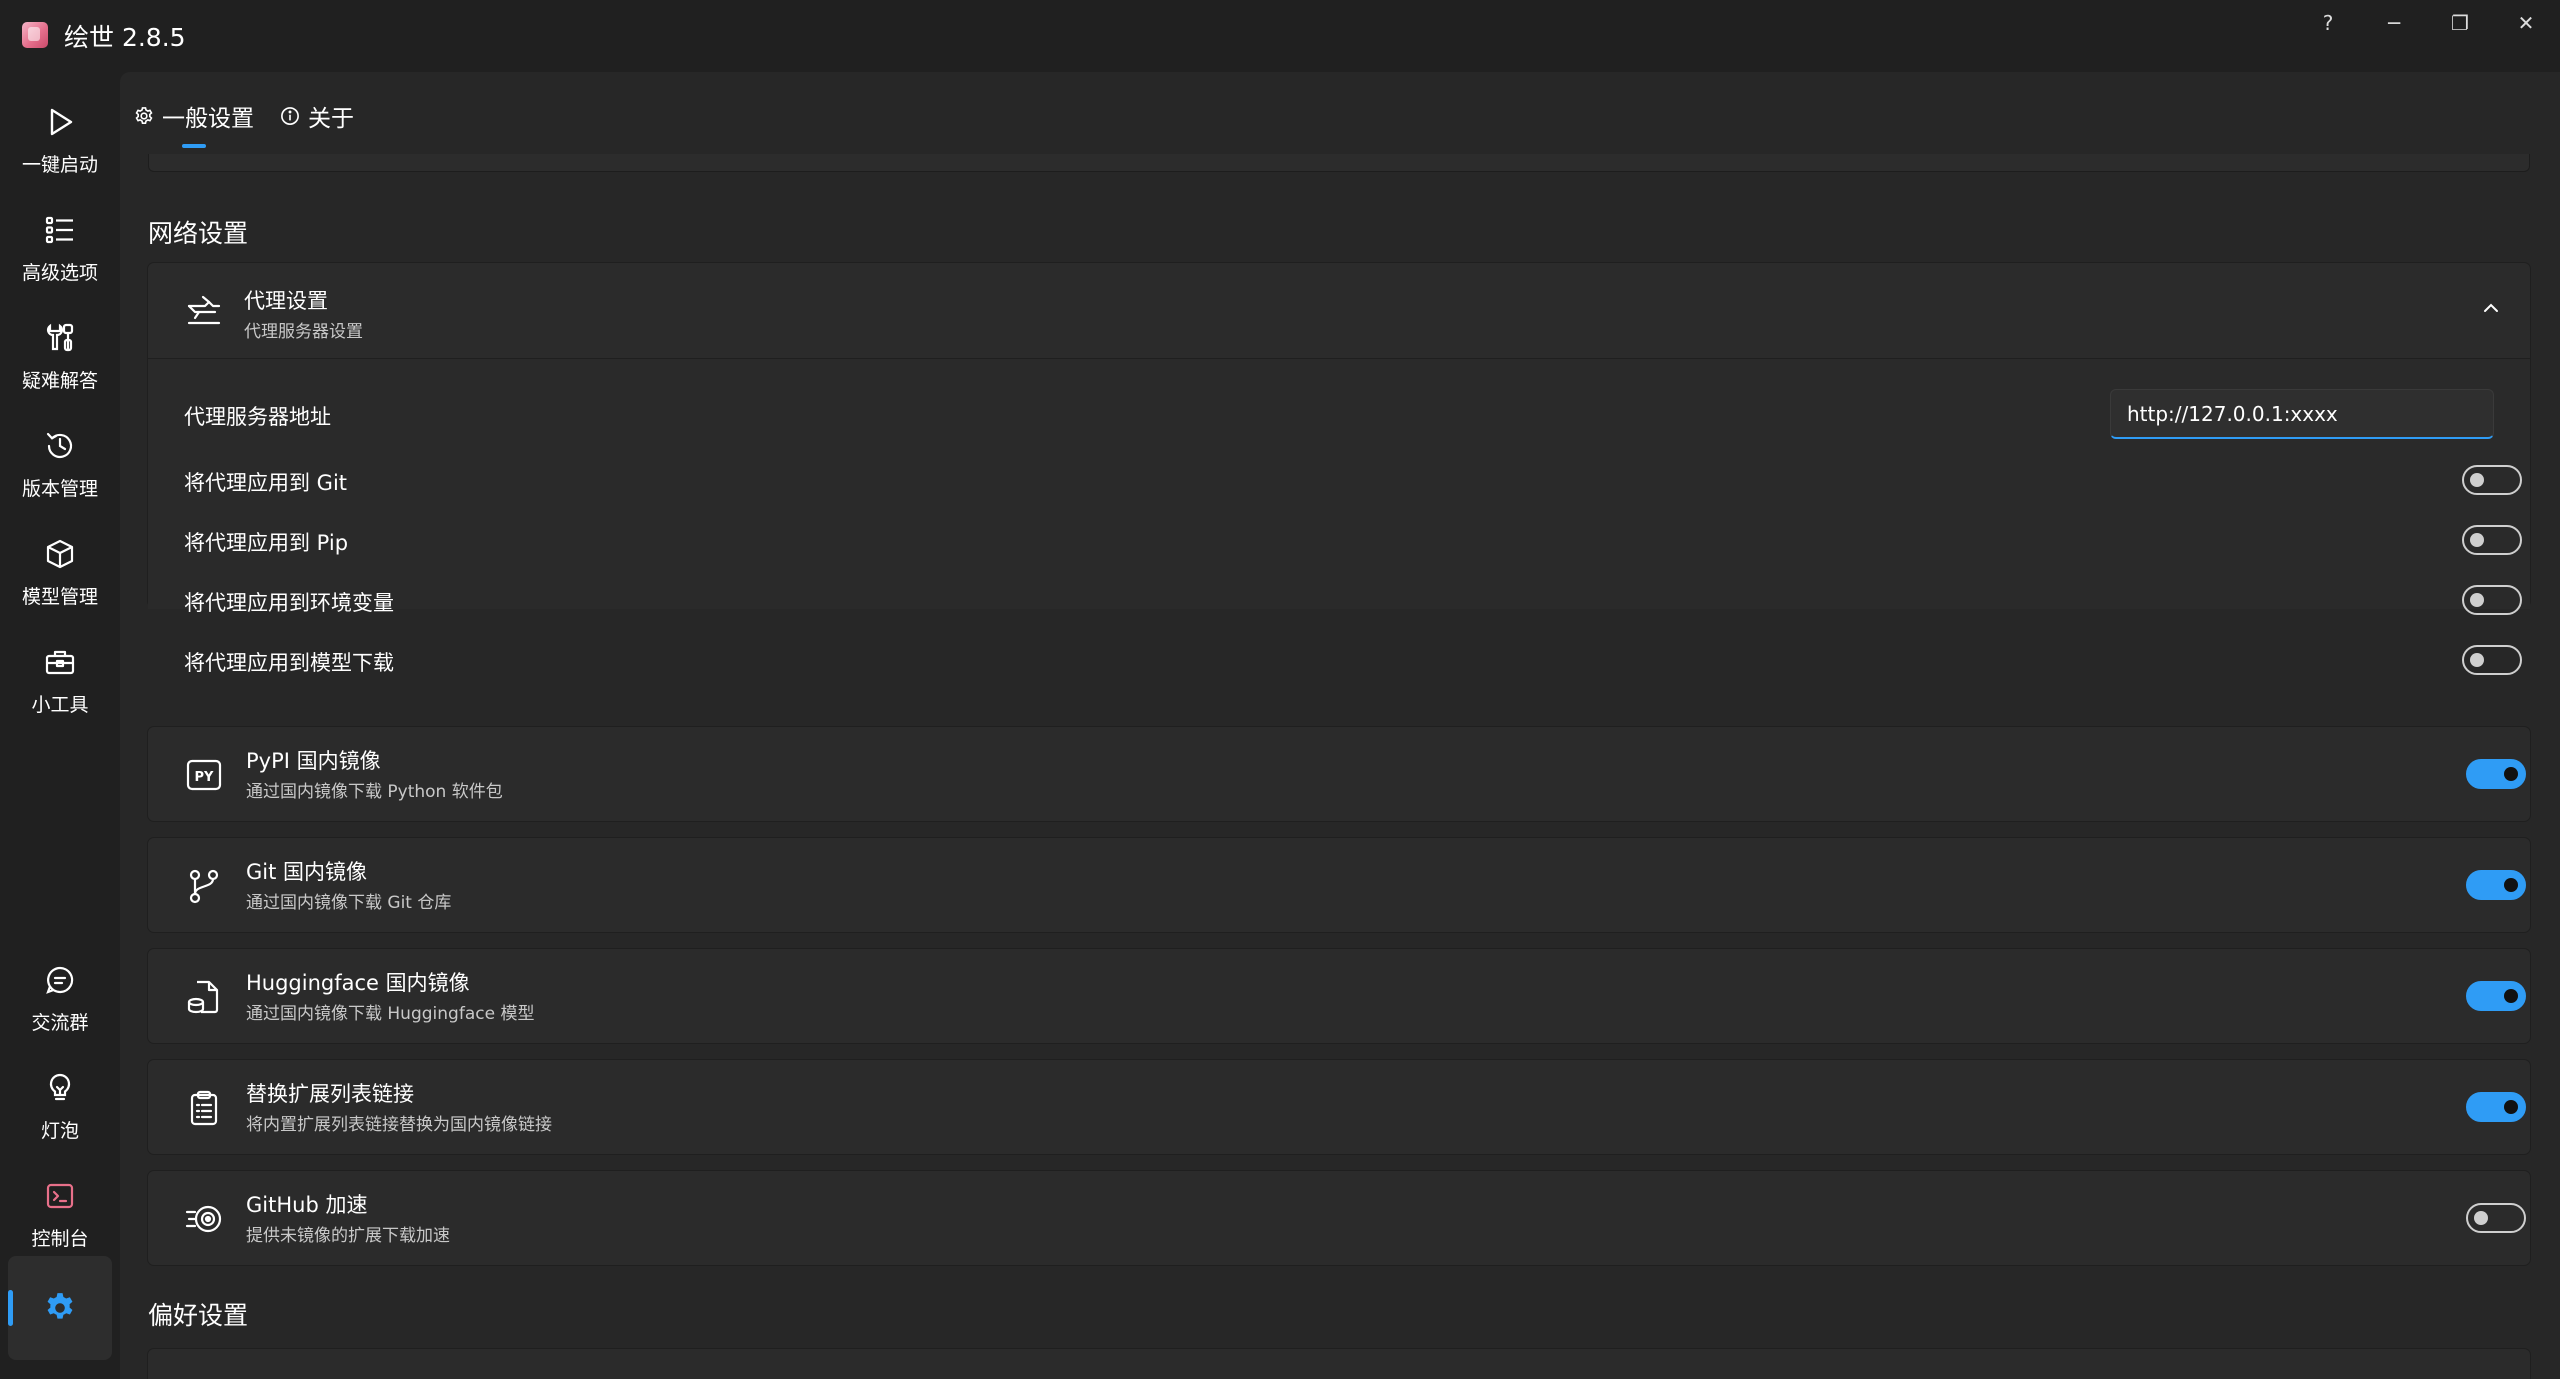  What do you see at coordinates (289, 663) in the screenshot?
I see `proxy-model-download-label: 将代理应用到模型下载` at bounding box center [289, 663].